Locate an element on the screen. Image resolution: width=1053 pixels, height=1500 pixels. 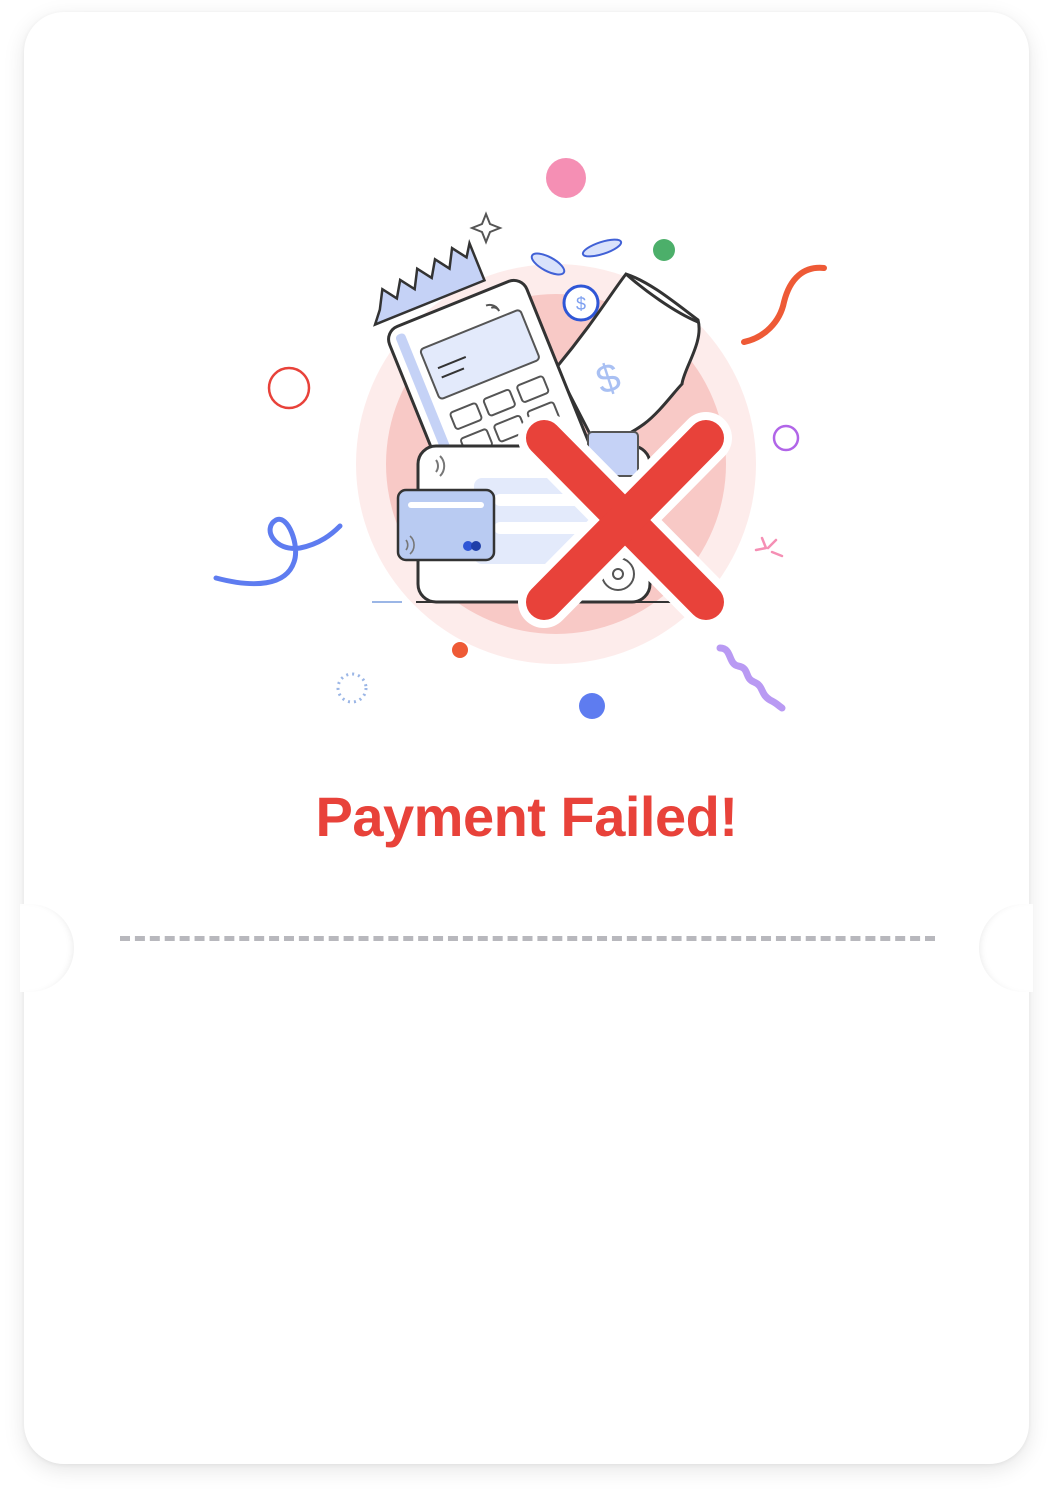
confetti-dot-blue is located at coordinates (592, 706).